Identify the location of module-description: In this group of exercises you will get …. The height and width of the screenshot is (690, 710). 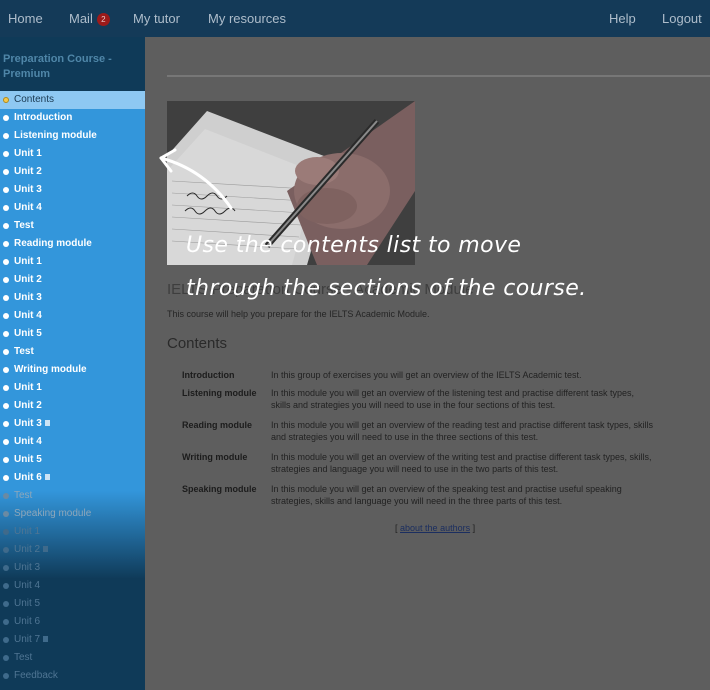
(490, 375).